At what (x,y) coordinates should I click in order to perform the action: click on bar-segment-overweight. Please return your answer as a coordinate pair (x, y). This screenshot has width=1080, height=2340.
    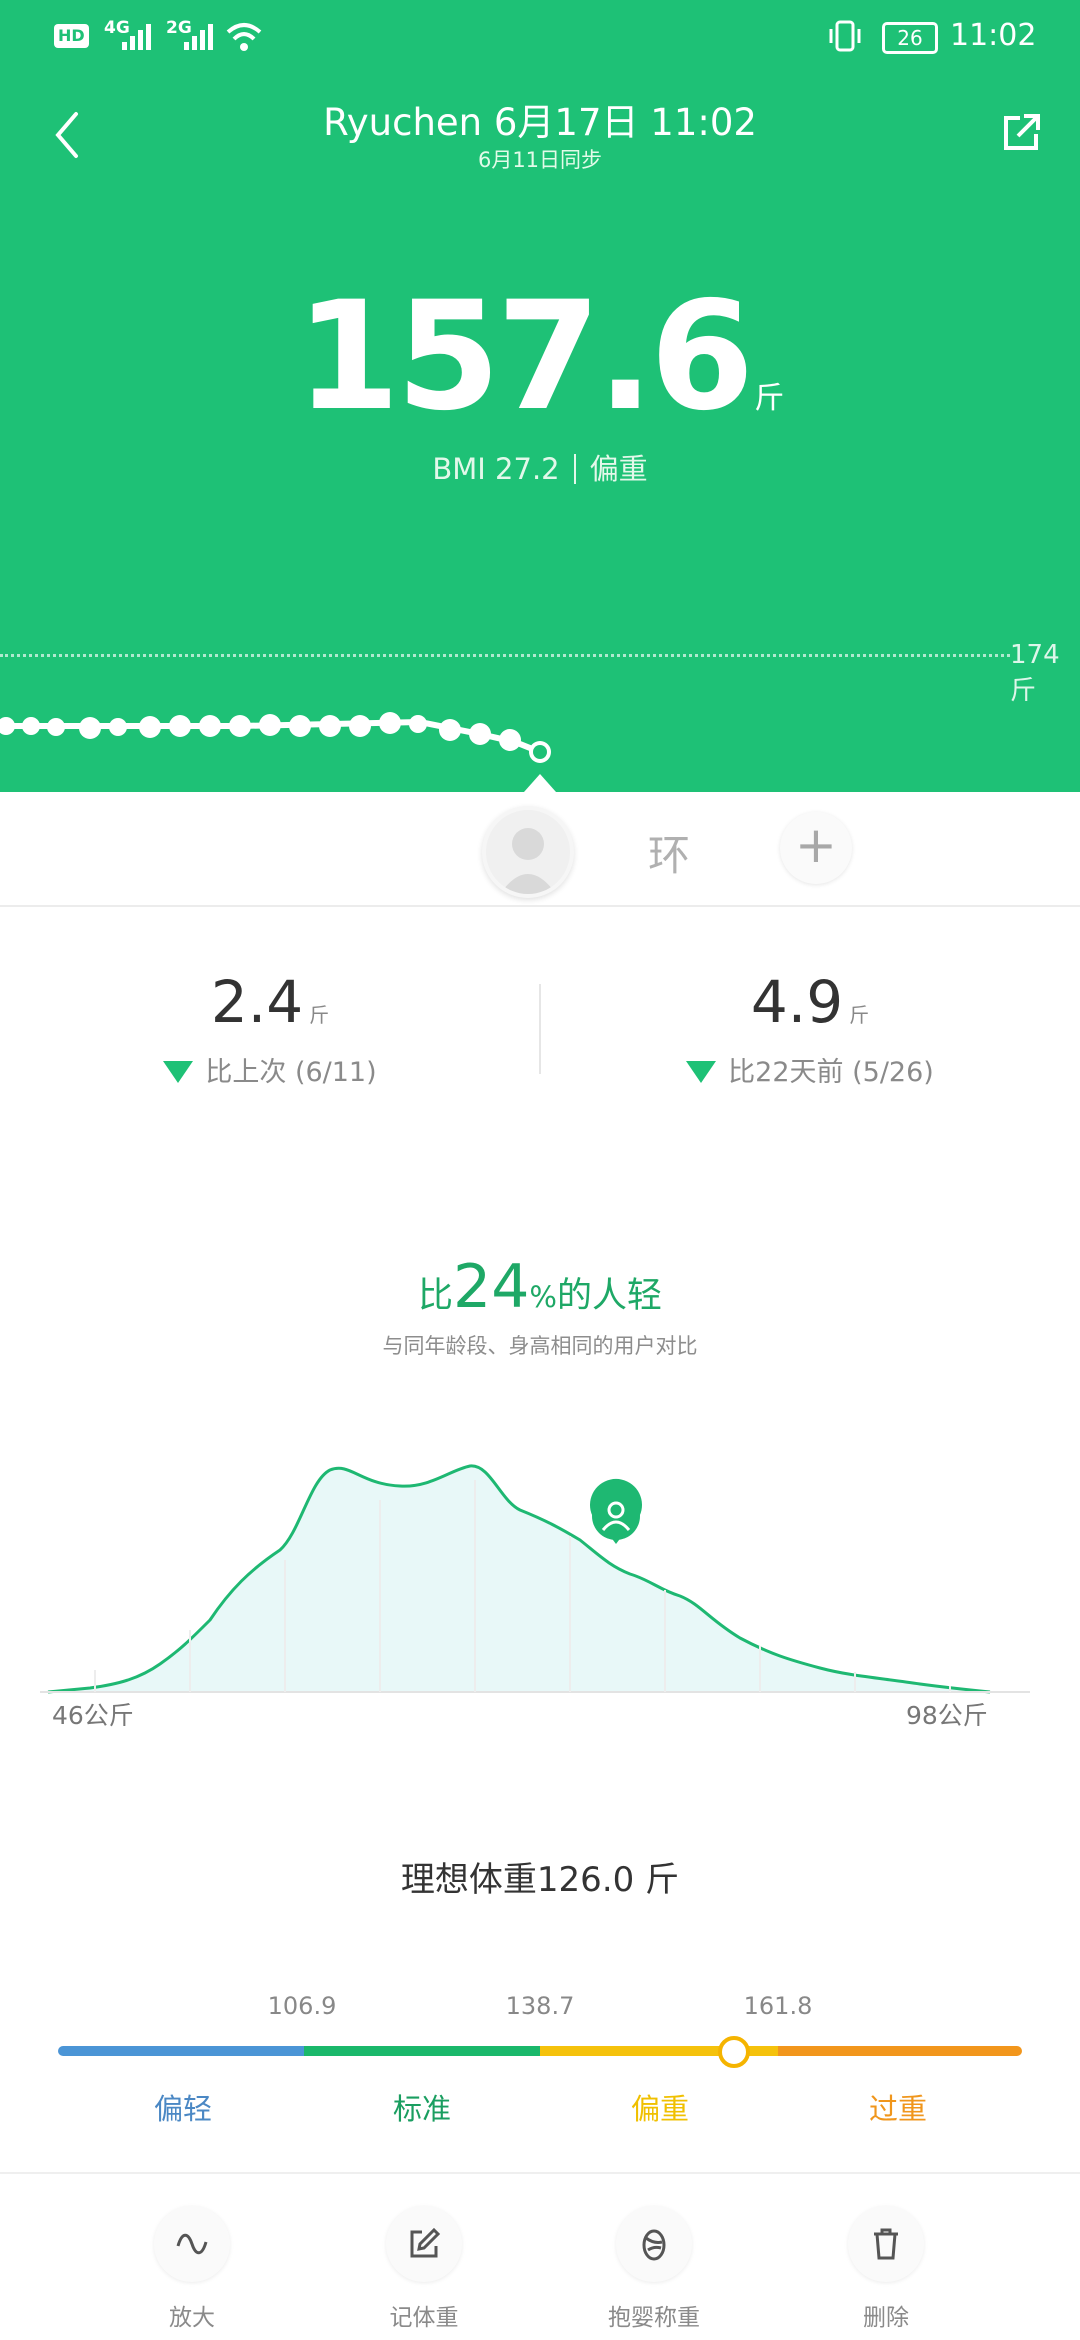
    Looking at the image, I should click on (900, 2051).